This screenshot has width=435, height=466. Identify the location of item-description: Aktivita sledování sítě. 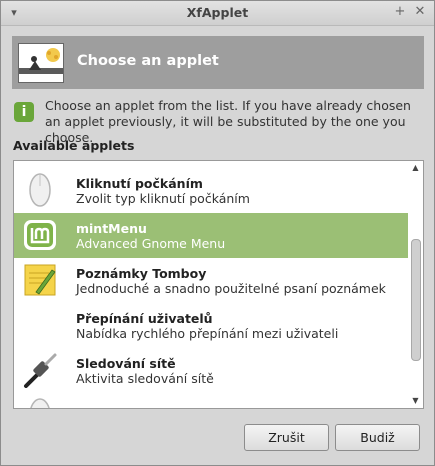
(145, 378).